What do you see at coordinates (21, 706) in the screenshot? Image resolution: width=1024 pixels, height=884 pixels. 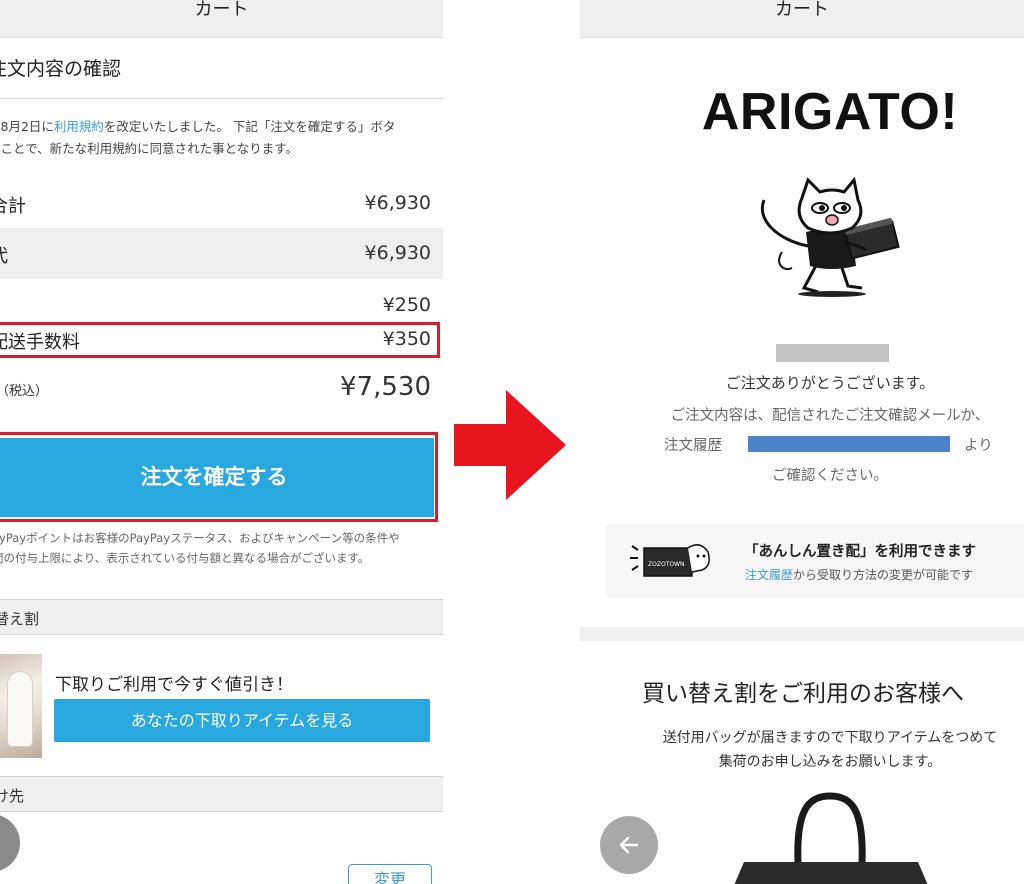 I see `tradein-product-image` at bounding box center [21, 706].